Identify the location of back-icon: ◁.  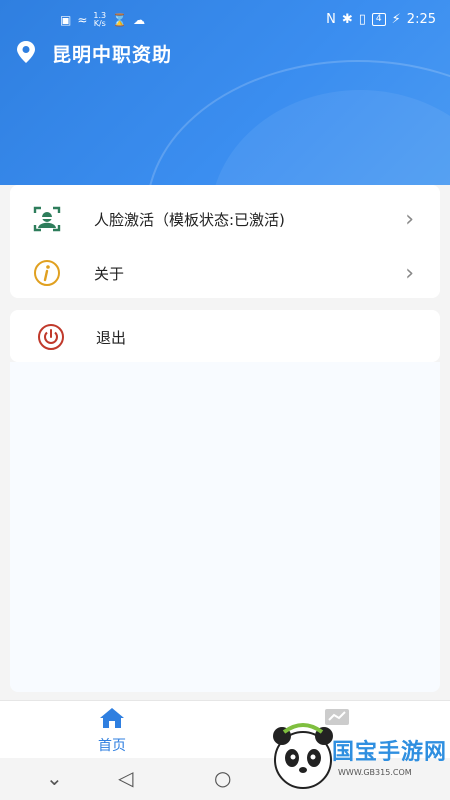
(125, 778).